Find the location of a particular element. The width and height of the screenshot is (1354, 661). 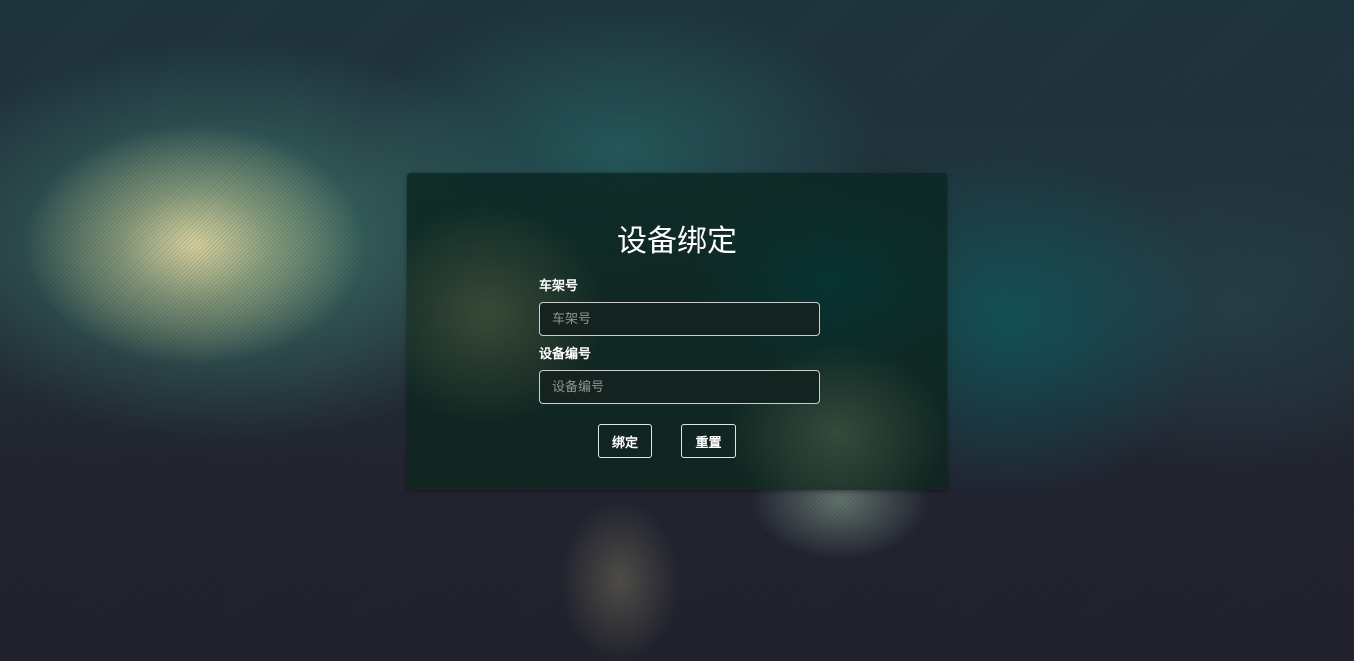

device-number-input is located at coordinates (679, 387).